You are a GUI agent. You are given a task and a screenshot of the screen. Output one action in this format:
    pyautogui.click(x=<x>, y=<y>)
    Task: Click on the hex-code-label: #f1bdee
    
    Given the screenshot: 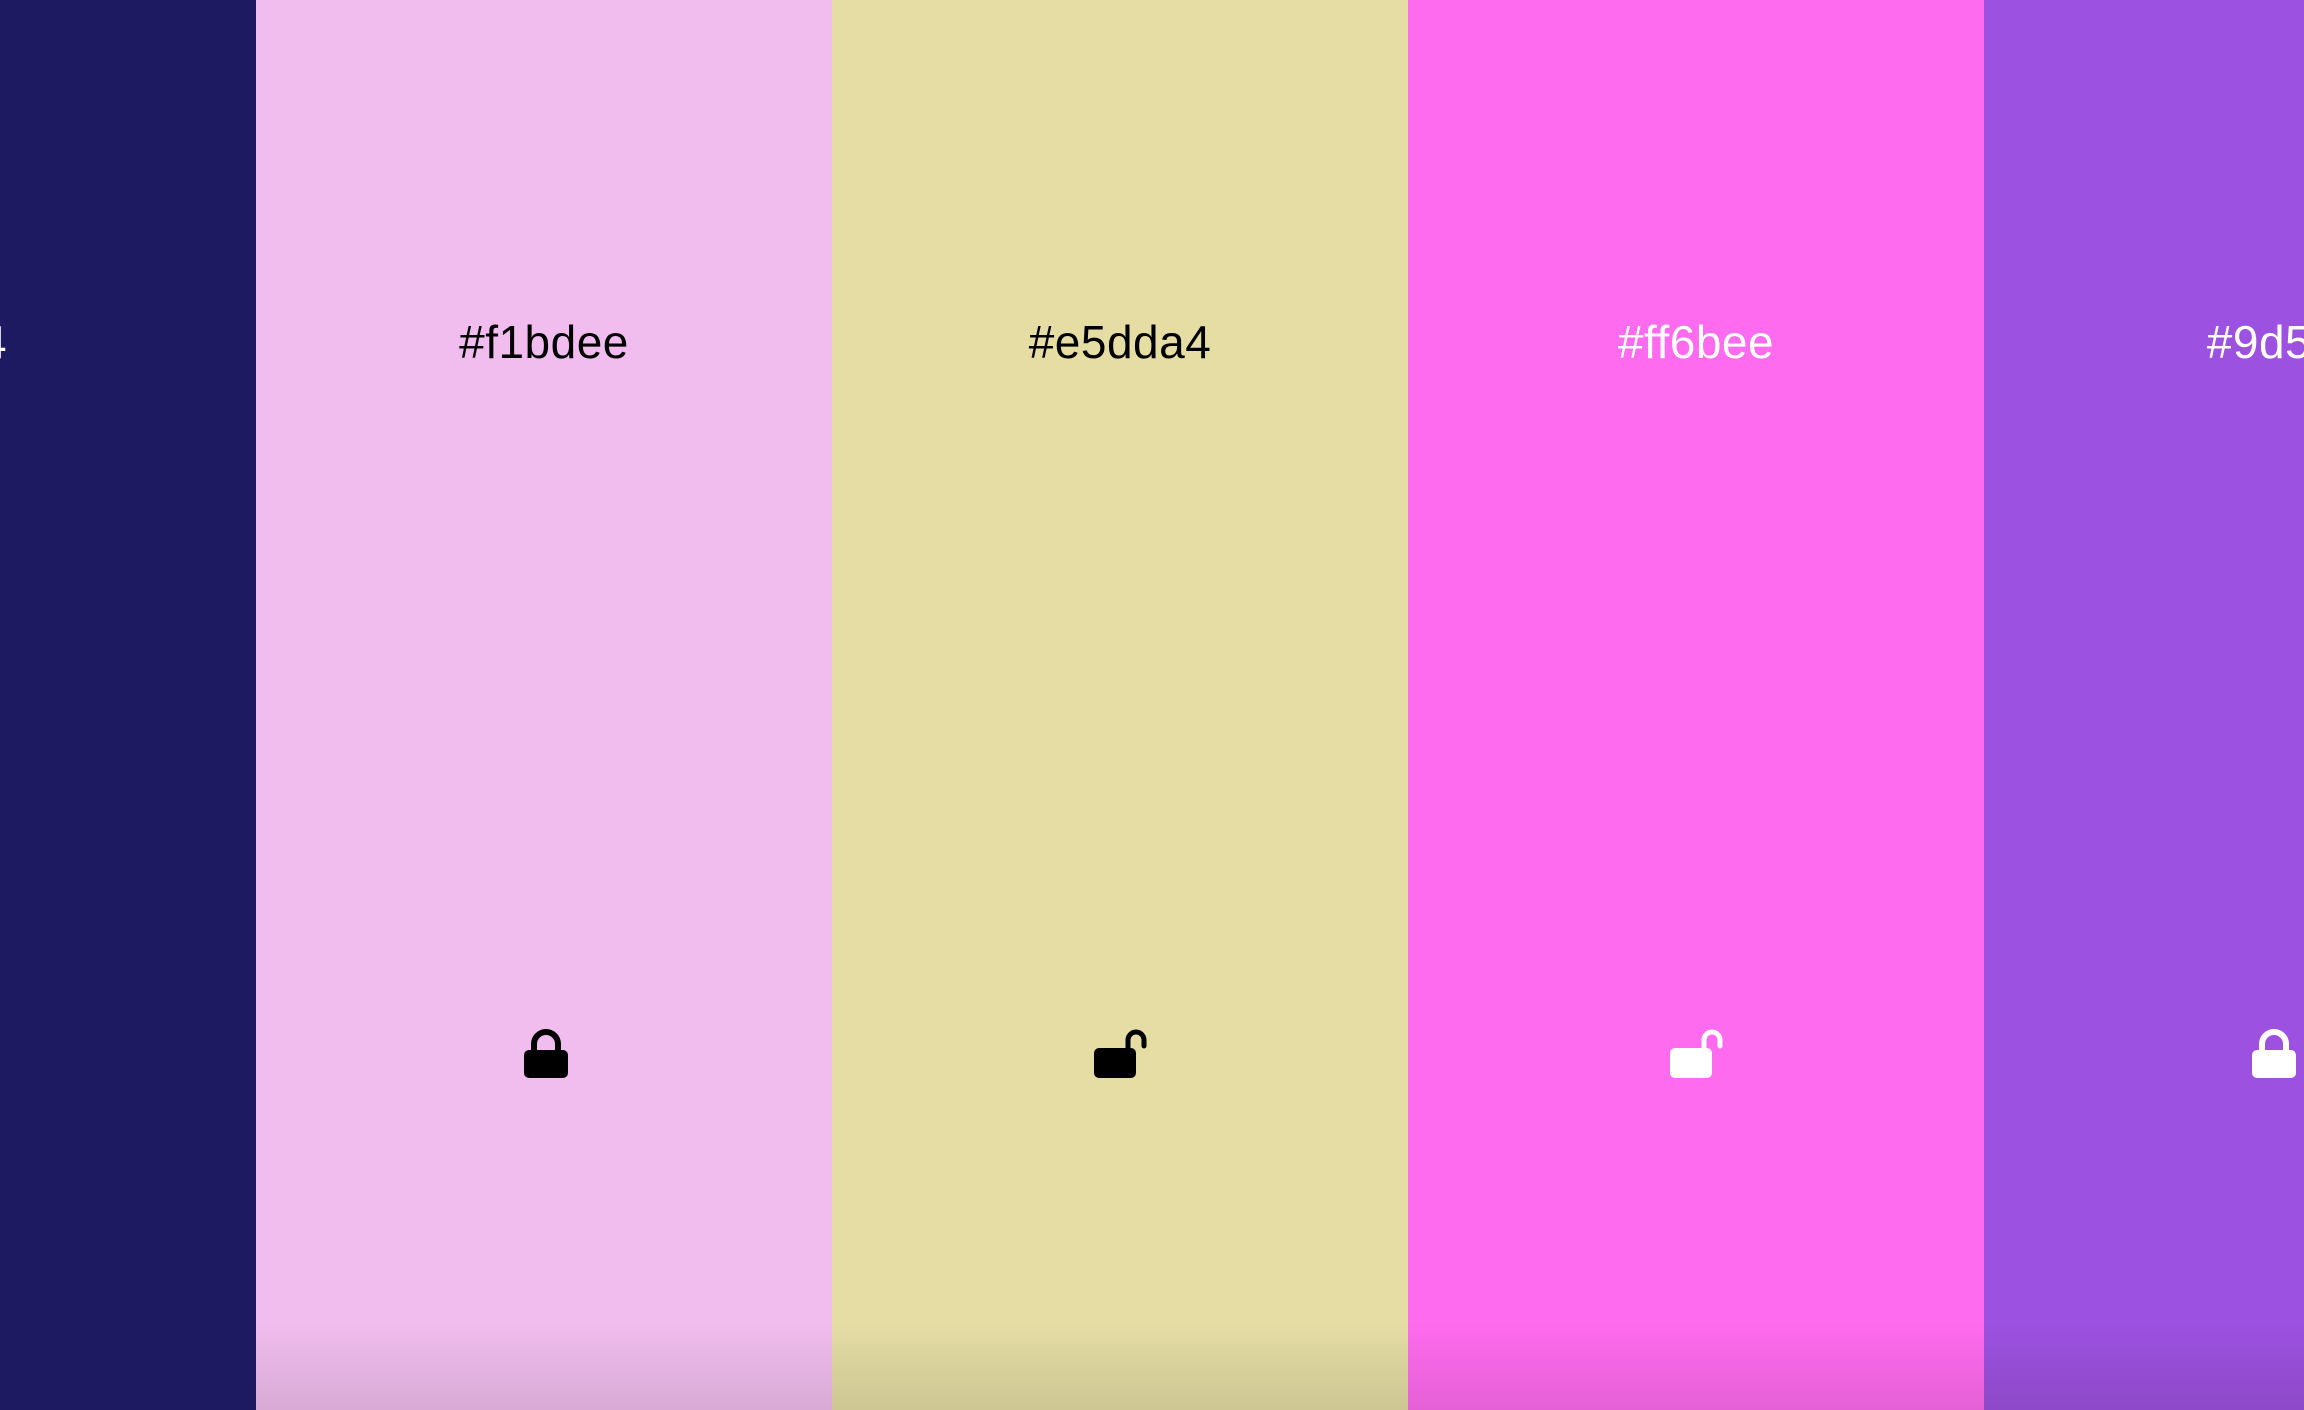 What is the action you would take?
    pyautogui.click(x=544, y=342)
    